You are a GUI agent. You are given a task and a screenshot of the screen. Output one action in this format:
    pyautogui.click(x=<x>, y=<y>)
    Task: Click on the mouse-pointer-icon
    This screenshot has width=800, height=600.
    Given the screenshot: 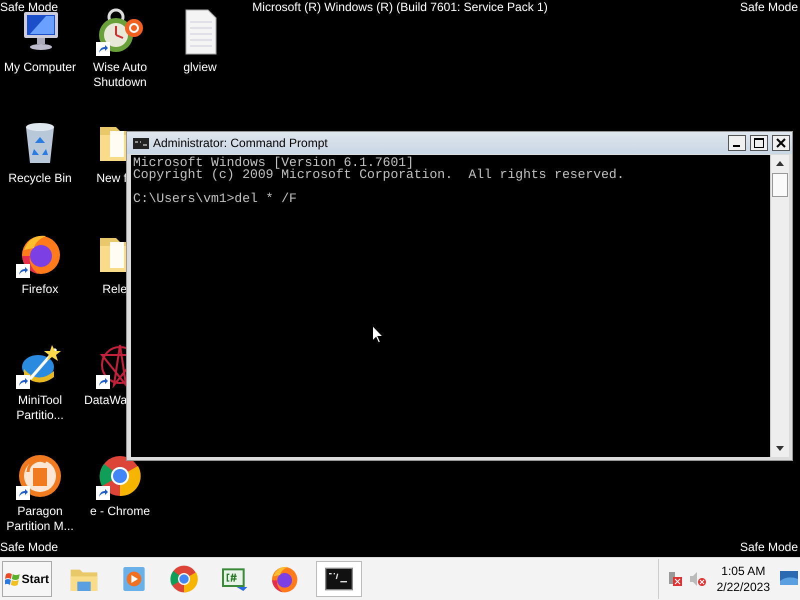 What is the action you would take?
    pyautogui.click(x=378, y=334)
    